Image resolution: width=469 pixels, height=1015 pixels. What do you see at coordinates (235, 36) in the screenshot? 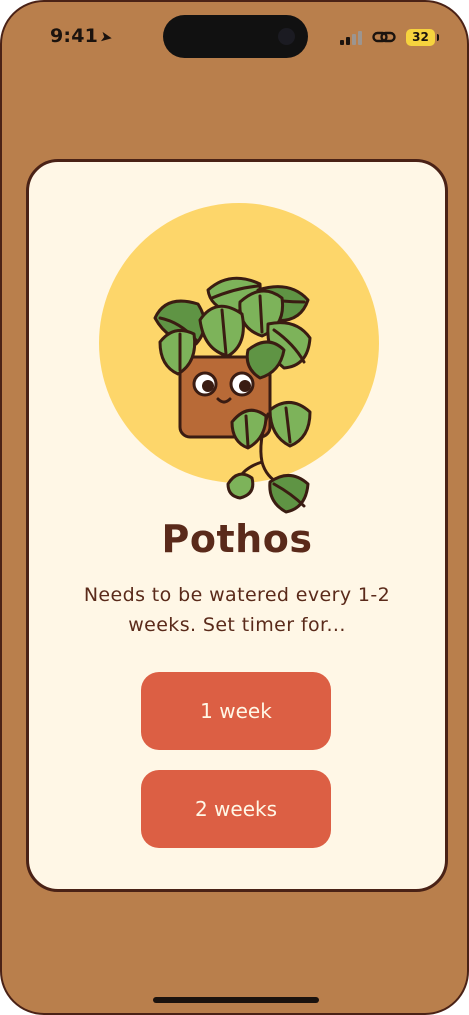
I see `dynamic-island` at bounding box center [235, 36].